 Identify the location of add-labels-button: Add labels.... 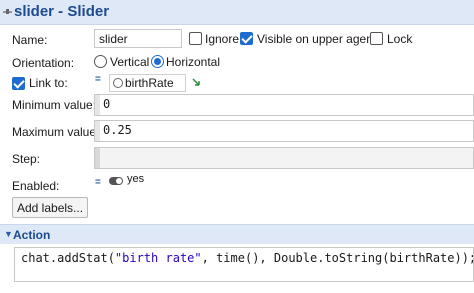
(50, 207).